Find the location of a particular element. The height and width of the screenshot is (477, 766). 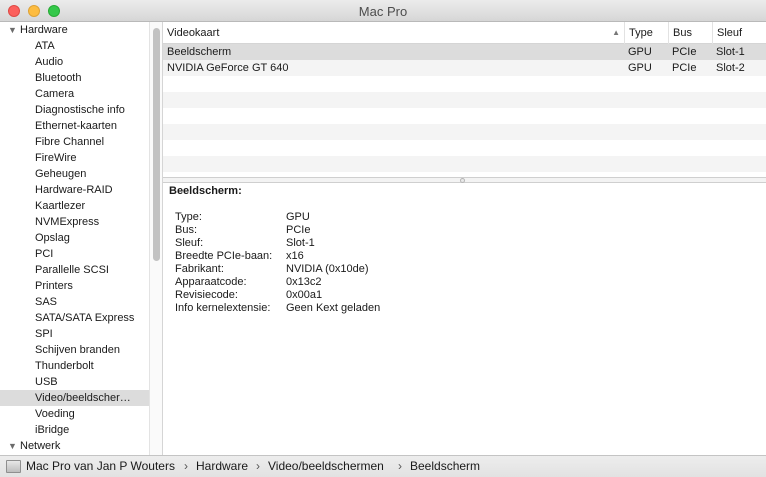

sidebar-scrollbar-thumb is located at coordinates (156, 144).